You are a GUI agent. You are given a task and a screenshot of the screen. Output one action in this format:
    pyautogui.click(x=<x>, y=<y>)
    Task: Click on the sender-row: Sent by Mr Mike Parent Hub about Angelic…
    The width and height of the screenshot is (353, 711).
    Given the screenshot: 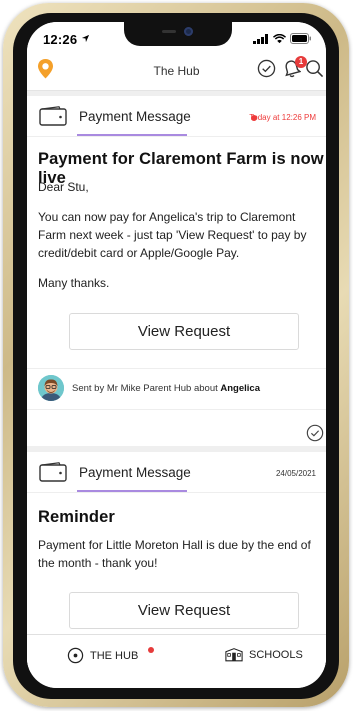 What is the action you would take?
    pyautogui.click(x=176, y=389)
    